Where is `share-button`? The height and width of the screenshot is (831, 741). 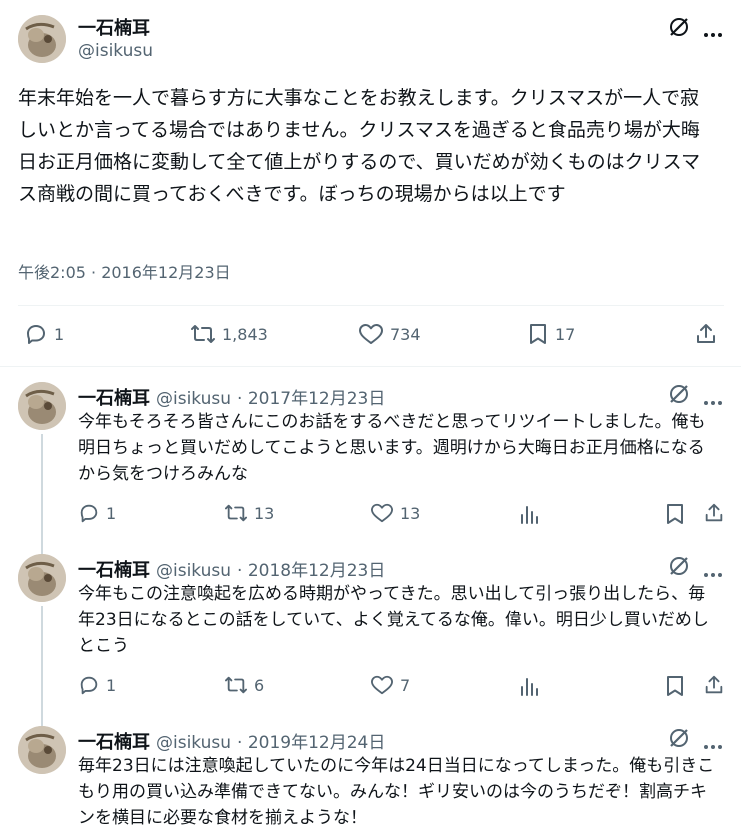
share-button is located at coordinates (706, 334).